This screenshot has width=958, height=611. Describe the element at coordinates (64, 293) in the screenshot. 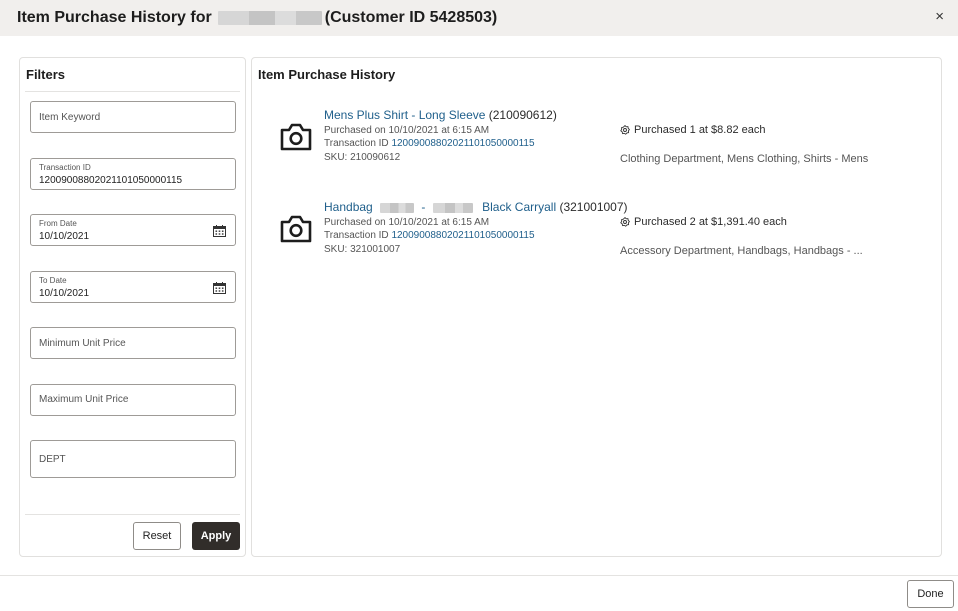

I see `to-date-value: 10/10/2021` at that location.